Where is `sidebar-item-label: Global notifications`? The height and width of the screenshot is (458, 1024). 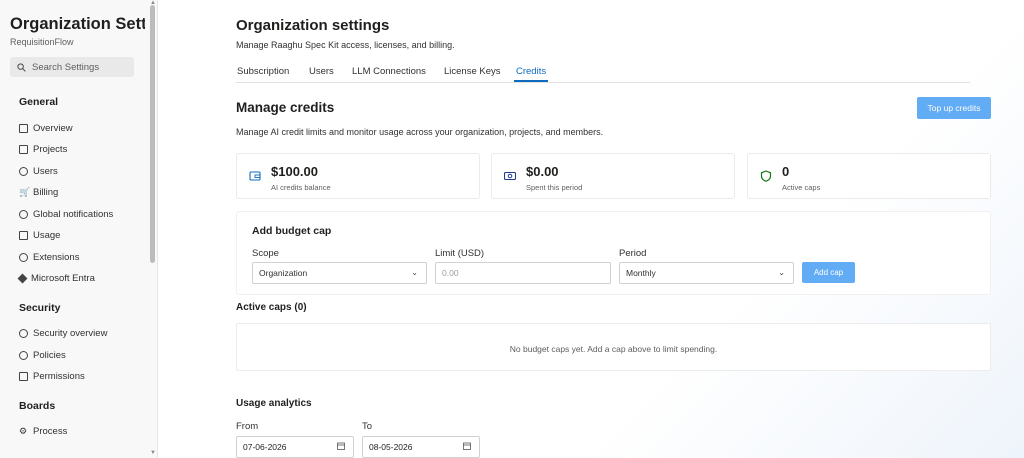 sidebar-item-label: Global notifications is located at coordinates (73, 214).